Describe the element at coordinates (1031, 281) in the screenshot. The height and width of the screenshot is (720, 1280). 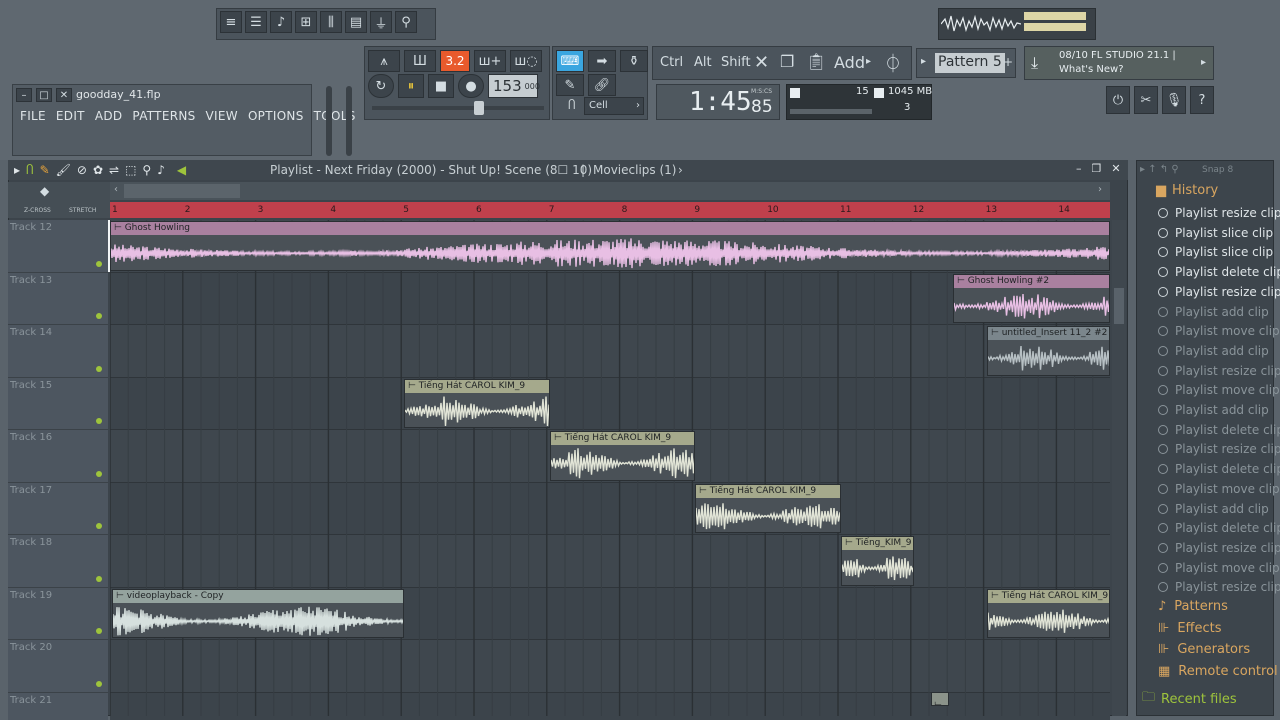
I see `clip-title: ⊢ Ghost Howling #2` at that location.